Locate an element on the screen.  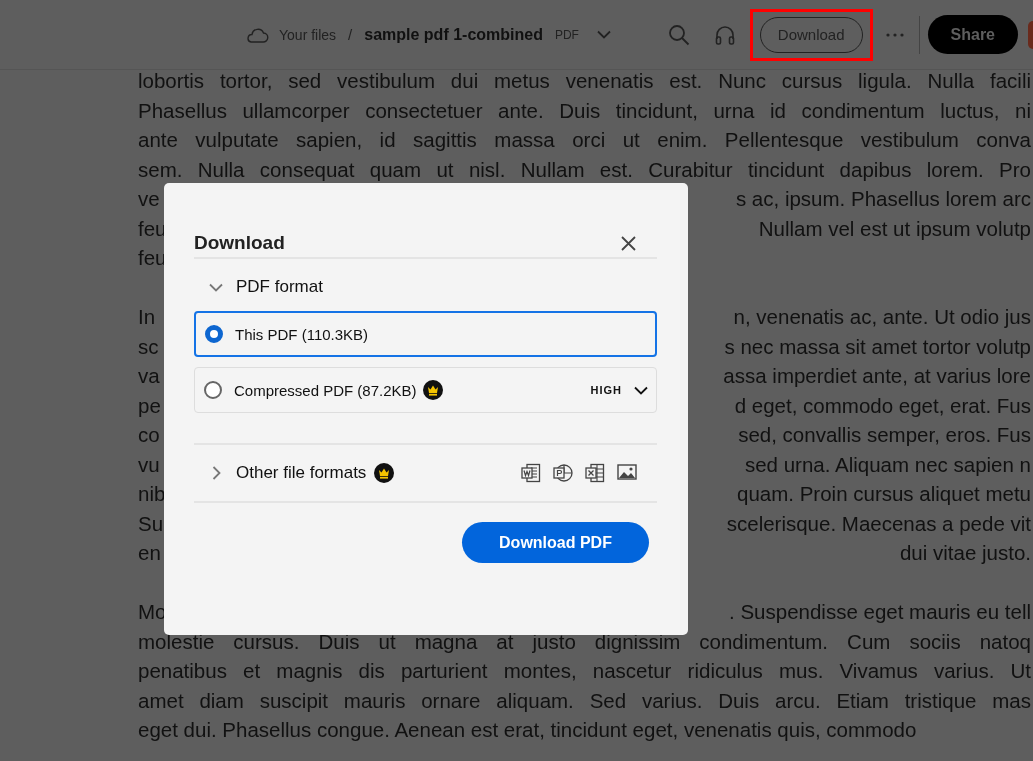
document-text: scelerisque. Maecenas a pede vit is located at coordinates (878, 523).